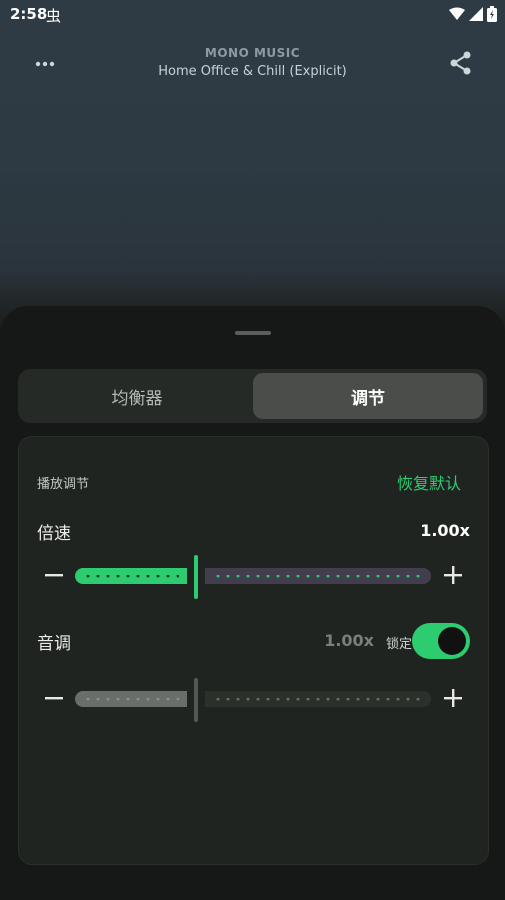  I want to click on speed-value: 1.00x, so click(445, 530).